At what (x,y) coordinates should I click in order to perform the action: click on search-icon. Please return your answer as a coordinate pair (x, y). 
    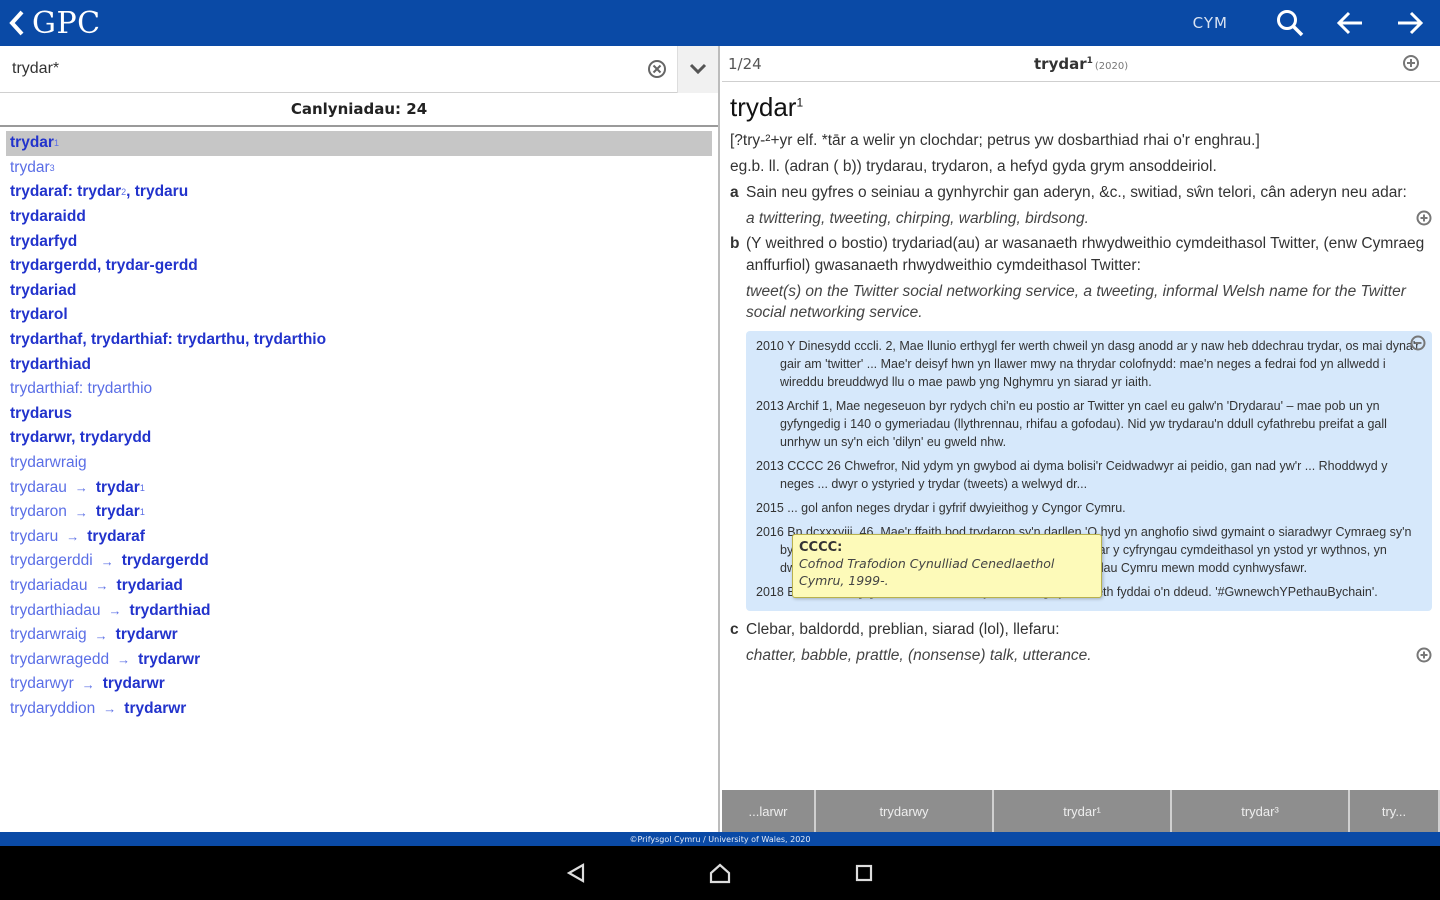
    Looking at the image, I should click on (1290, 23).